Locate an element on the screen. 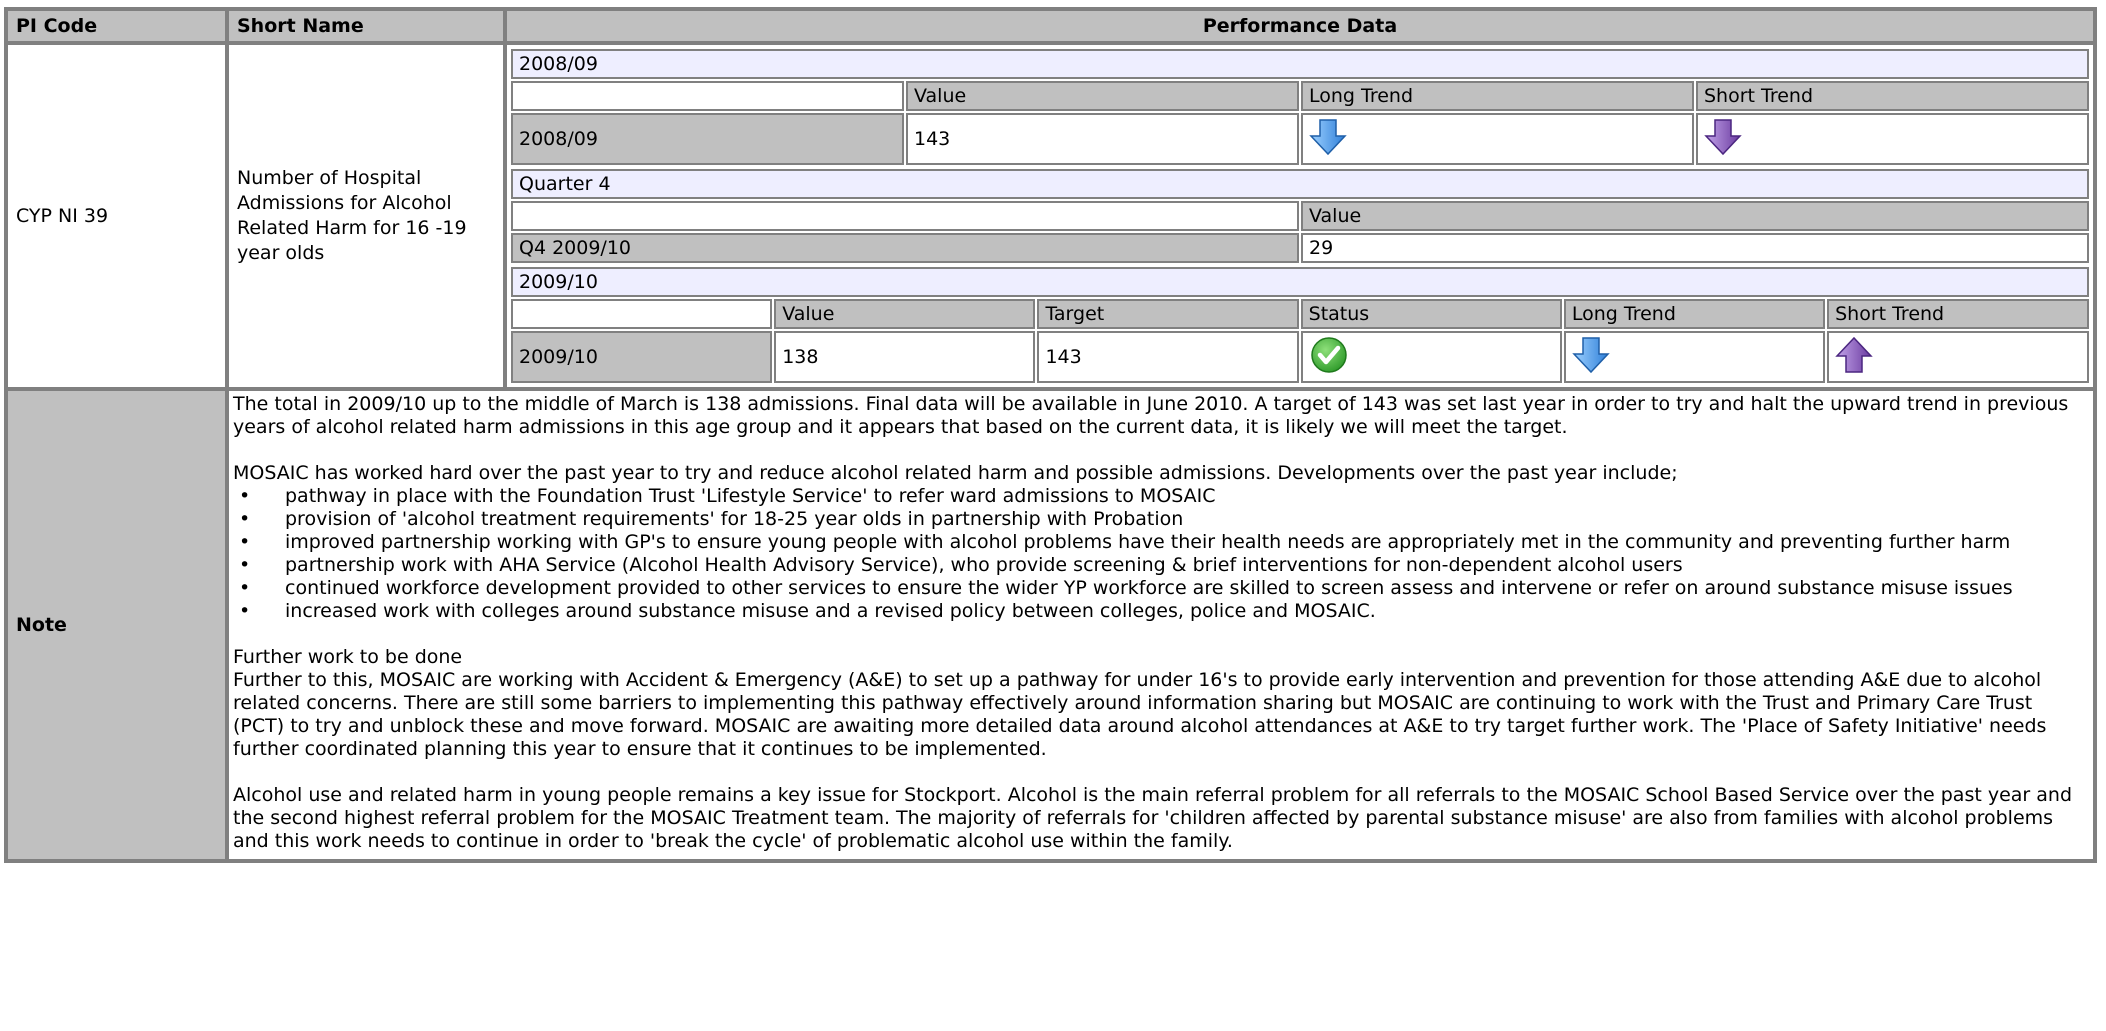 Image resolution: width=2106 pixels, height=1031 pixels. pi-code-header: PI Code is located at coordinates (116, 26).